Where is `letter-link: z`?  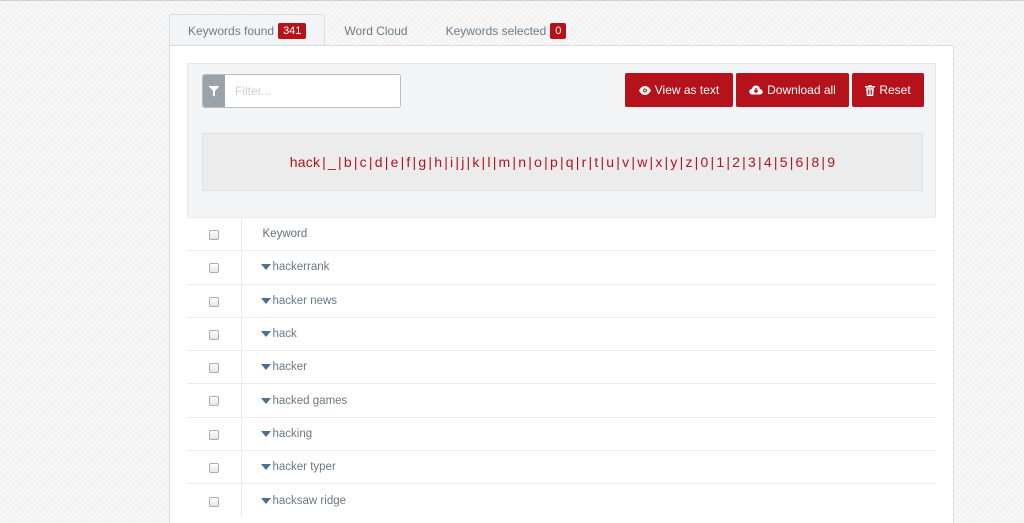 letter-link: z is located at coordinates (688, 162).